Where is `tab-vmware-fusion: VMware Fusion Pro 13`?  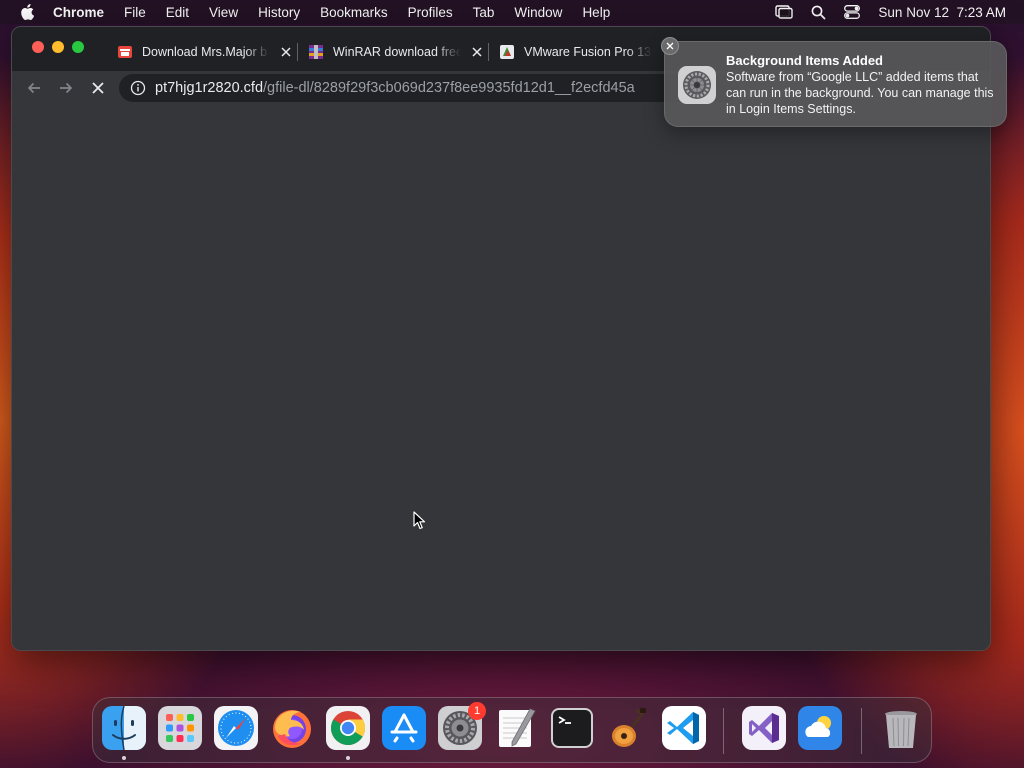 tab-vmware-fusion: VMware Fusion Pro 13 is located at coordinates (575, 52).